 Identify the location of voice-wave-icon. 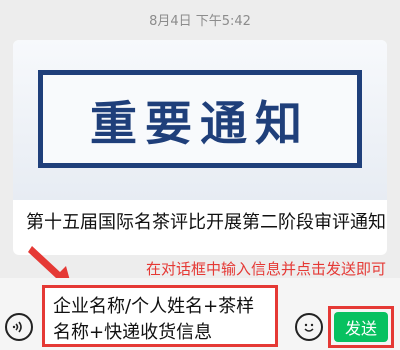
(17, 327).